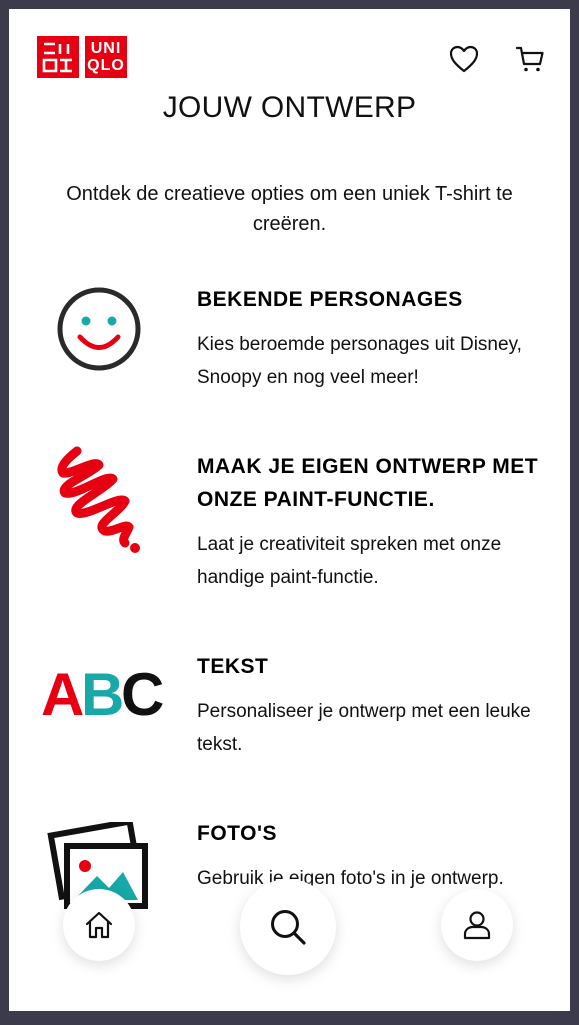 The image size is (579, 1025). I want to click on header-actions, so click(497, 59).